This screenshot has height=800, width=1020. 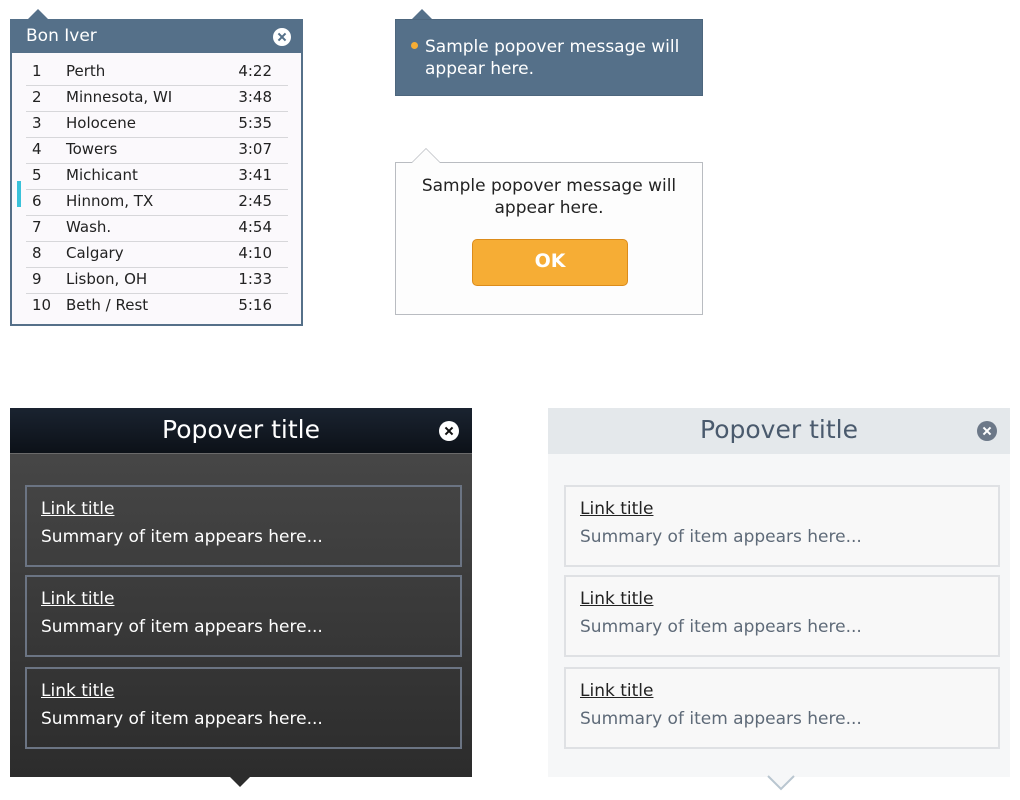 I want to click on popover-message-text: Sample popover message will appear here., so click(x=549, y=197).